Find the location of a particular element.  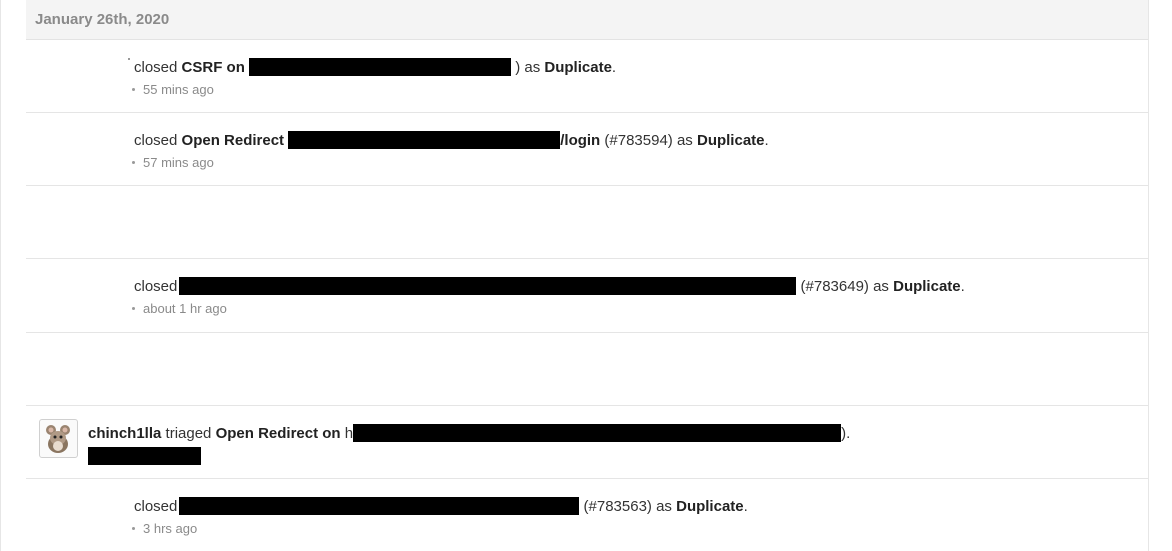

chinchilla-avatar-icon is located at coordinates (58, 438).